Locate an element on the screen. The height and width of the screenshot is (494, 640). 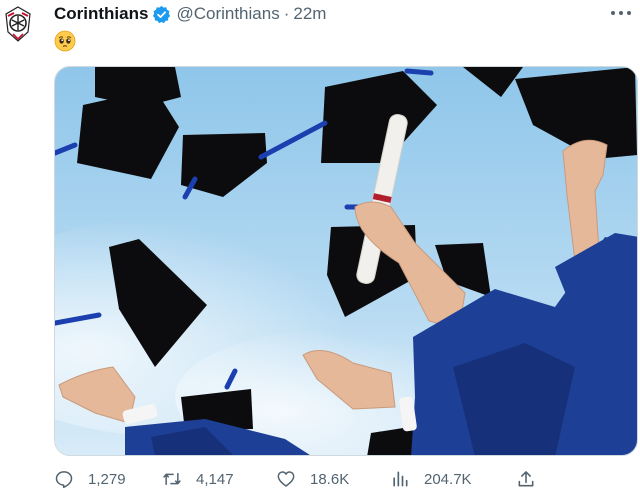
retweet-icon is located at coordinates (172, 479).